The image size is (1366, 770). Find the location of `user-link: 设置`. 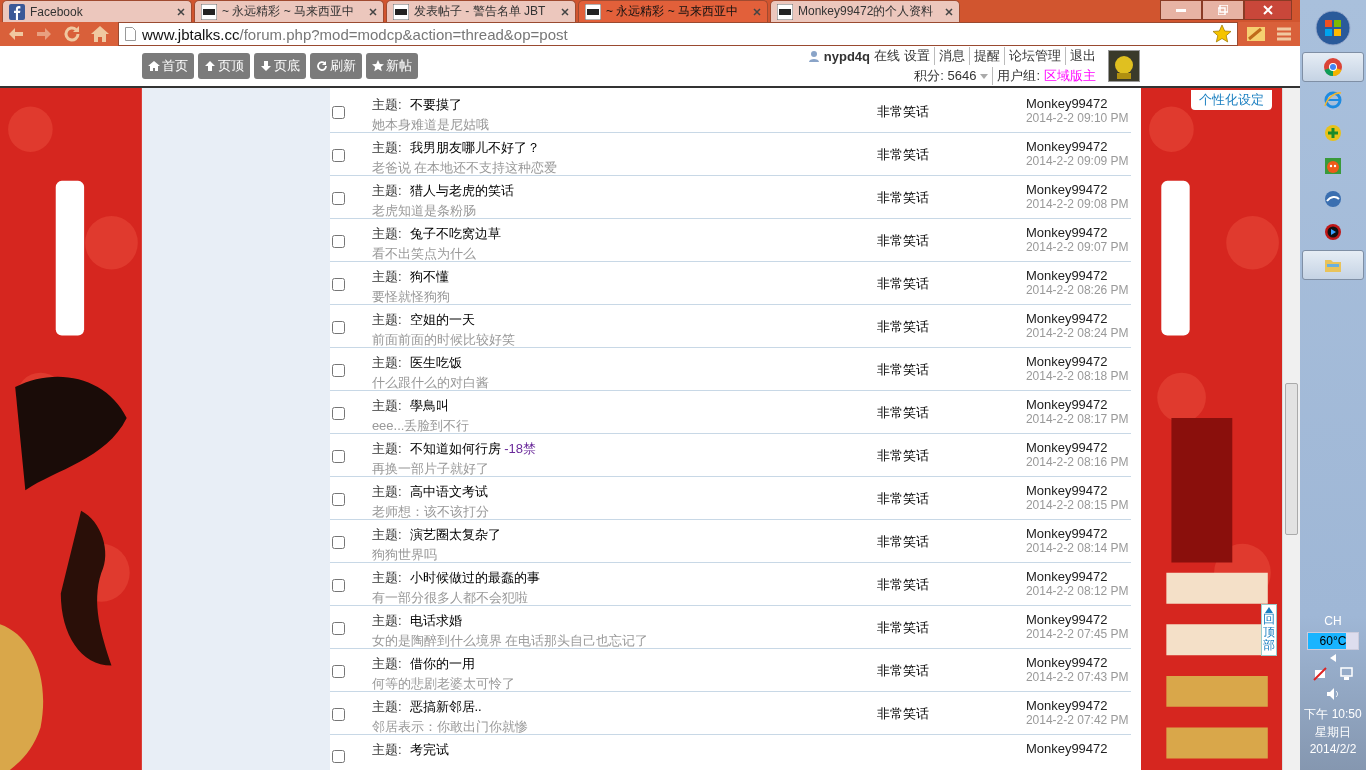

user-link: 设置 is located at coordinates (917, 56).